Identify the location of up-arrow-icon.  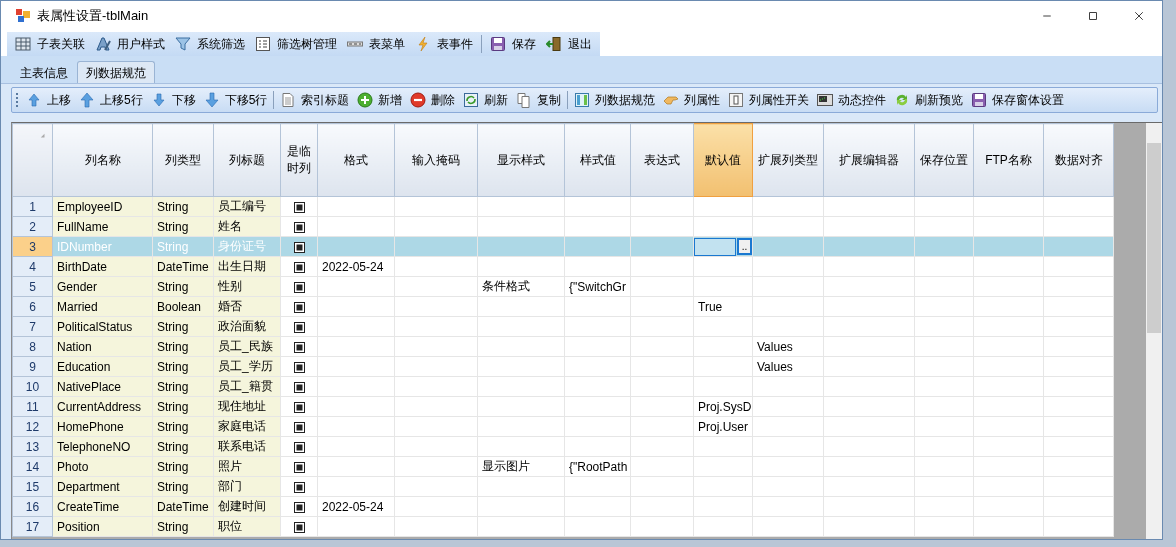
(34, 100).